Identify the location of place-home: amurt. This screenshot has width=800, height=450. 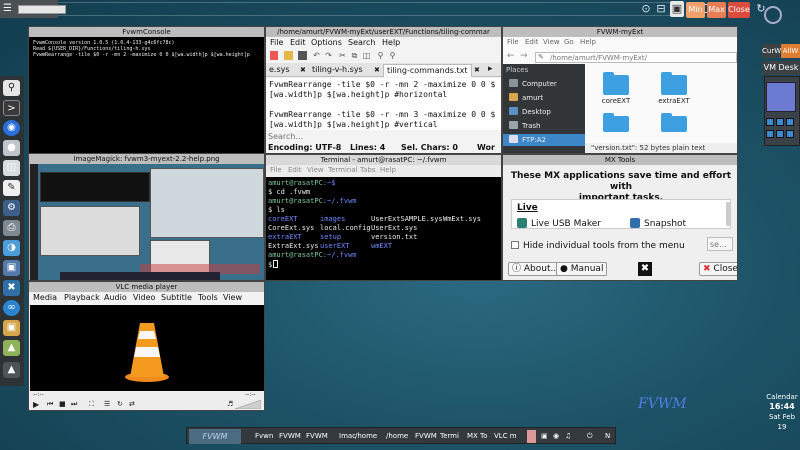
(526, 98).